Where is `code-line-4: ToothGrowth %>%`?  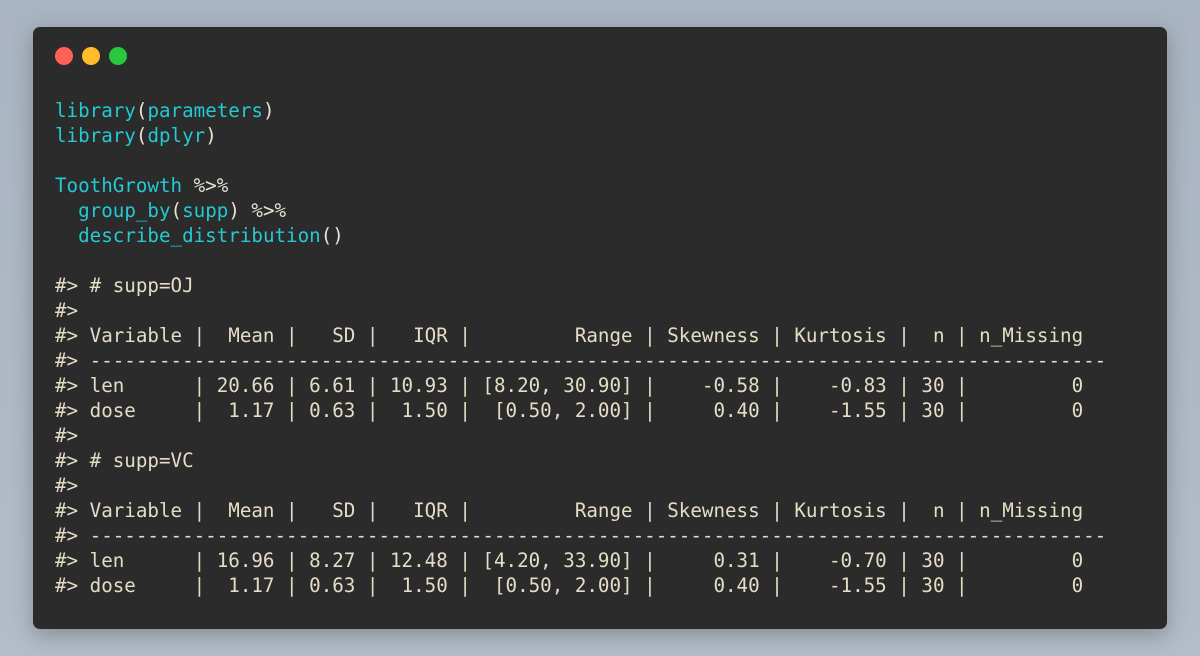
code-line-4: ToothGrowth %>% is located at coordinates (580, 185).